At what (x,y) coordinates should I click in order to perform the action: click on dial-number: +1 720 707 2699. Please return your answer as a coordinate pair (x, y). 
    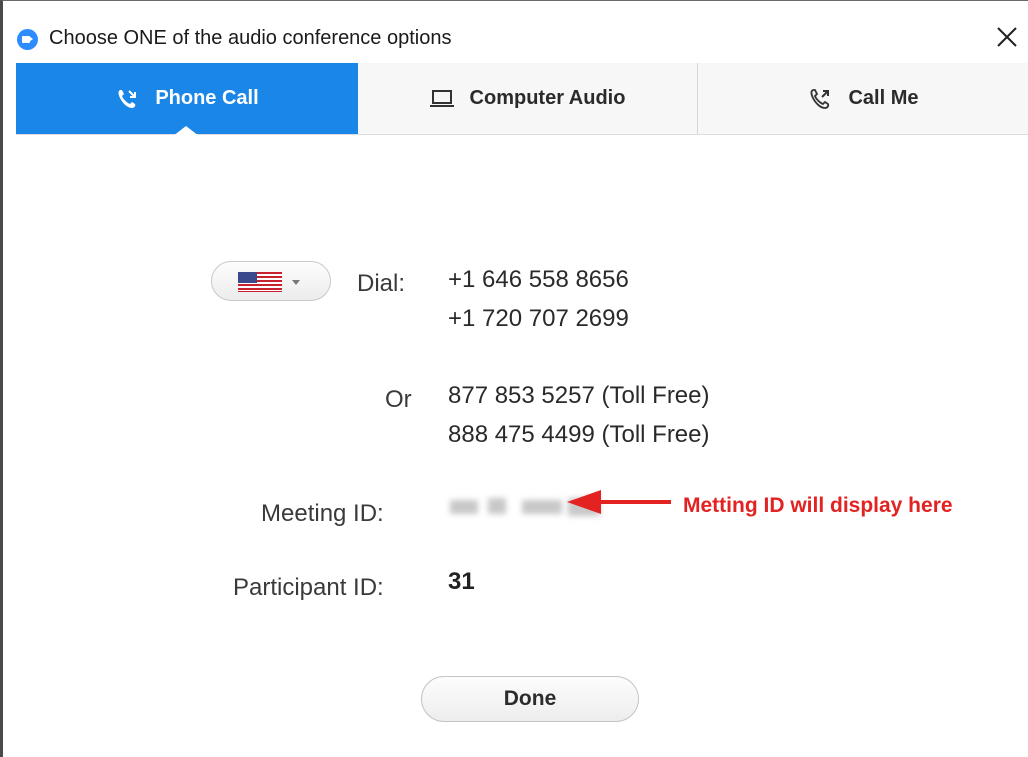
    Looking at the image, I should click on (538, 318).